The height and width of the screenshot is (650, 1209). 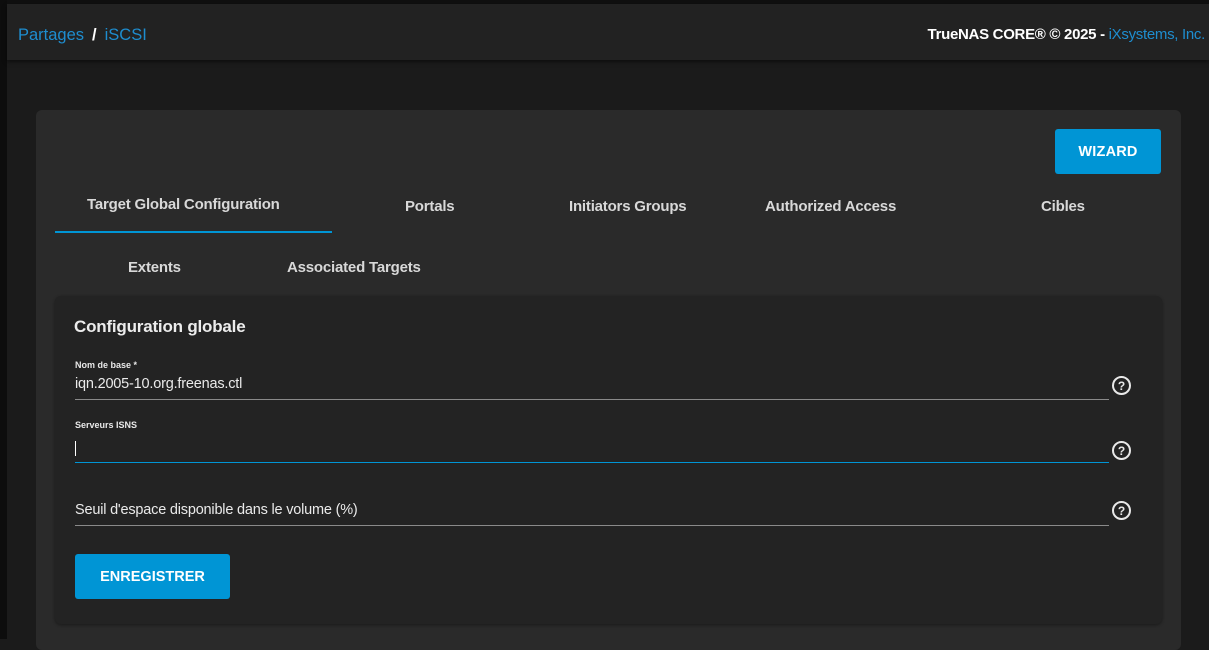 What do you see at coordinates (830, 206) in the screenshot?
I see `tab-authorized-access: Authorized Access` at bounding box center [830, 206].